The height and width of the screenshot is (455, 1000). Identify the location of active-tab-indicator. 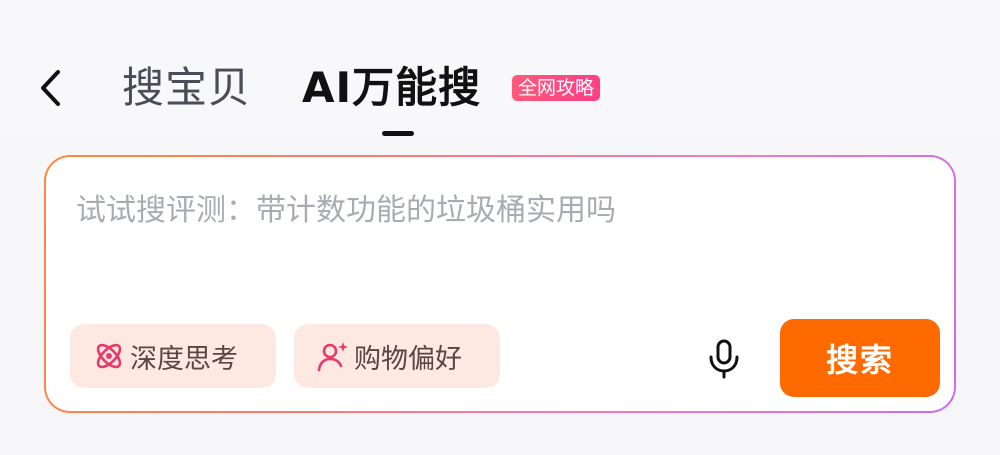
(398, 133).